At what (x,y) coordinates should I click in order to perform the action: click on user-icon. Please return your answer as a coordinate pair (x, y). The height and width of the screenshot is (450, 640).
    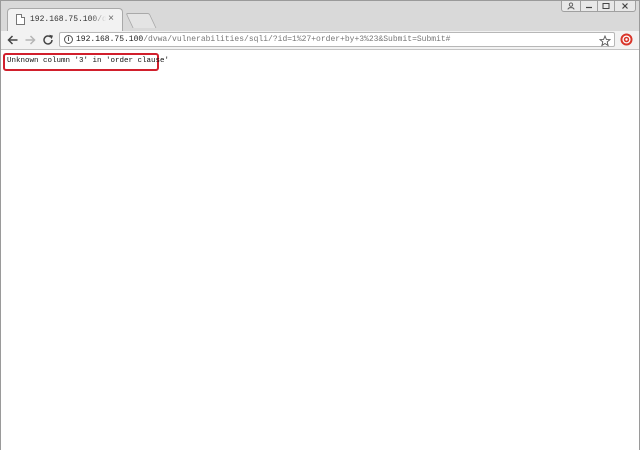
    Looking at the image, I should click on (571, 6).